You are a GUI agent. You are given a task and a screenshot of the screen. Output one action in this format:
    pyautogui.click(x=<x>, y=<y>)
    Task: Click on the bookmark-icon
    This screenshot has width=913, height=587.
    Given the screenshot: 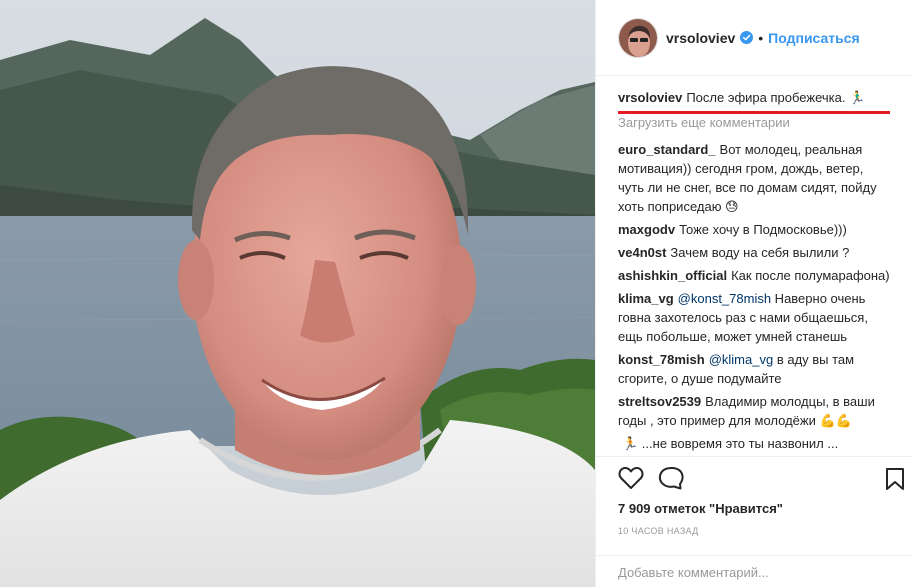 What is the action you would take?
    pyautogui.click(x=895, y=479)
    